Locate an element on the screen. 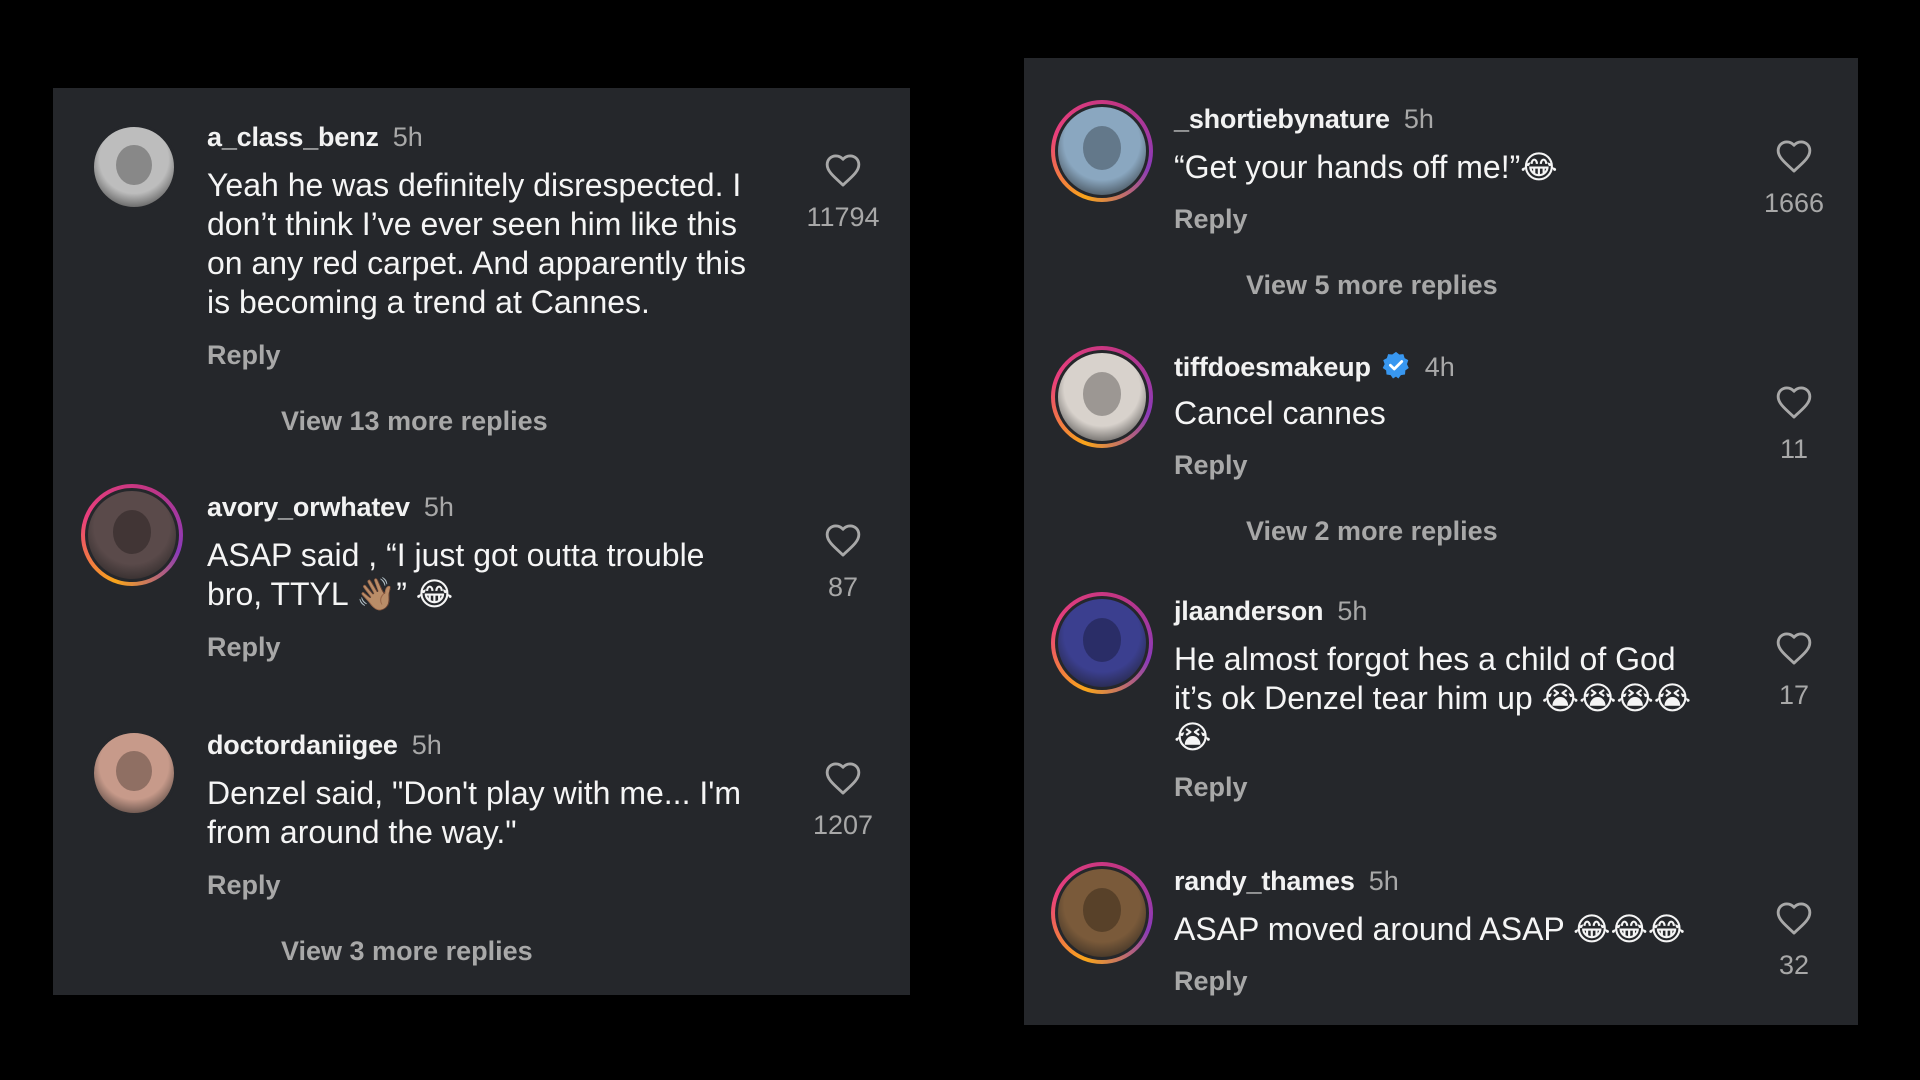 This screenshot has height=1080, width=1920. view-more-replies: View 3 more replies is located at coordinates (407, 951).